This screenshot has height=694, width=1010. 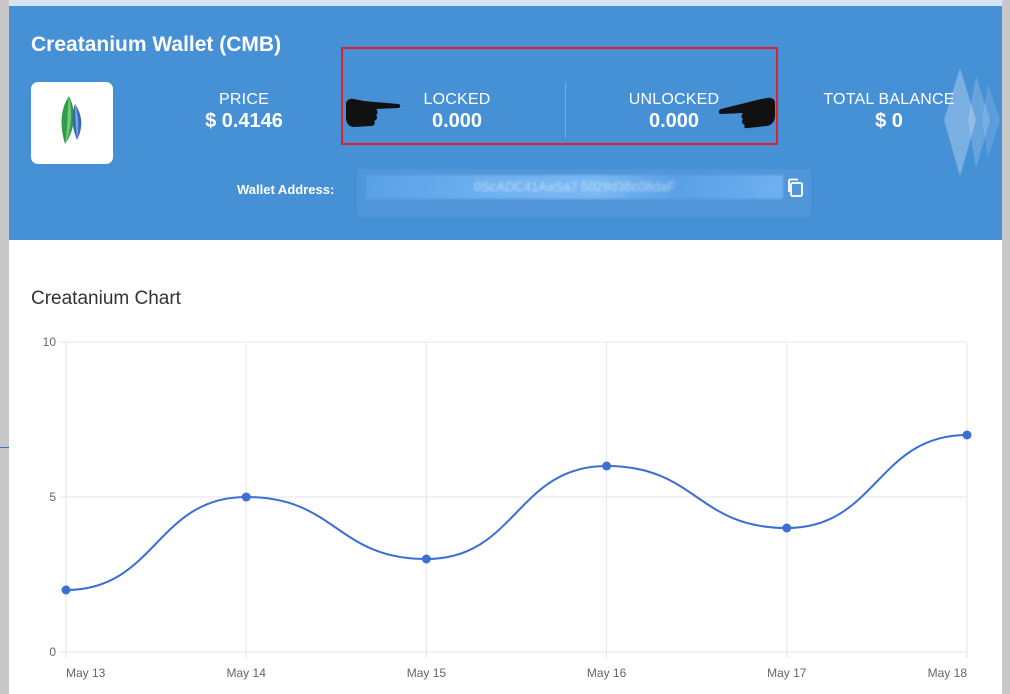 What do you see at coordinates (52, 497) in the screenshot?
I see `y-tick-label: 5` at bounding box center [52, 497].